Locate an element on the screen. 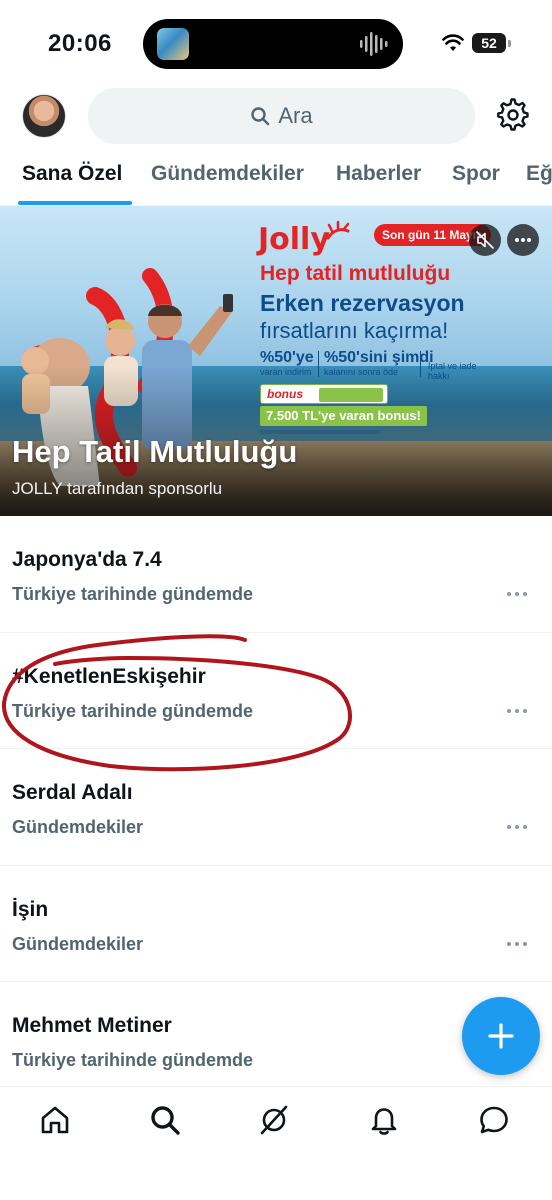  dynamic-island is located at coordinates (273, 44).